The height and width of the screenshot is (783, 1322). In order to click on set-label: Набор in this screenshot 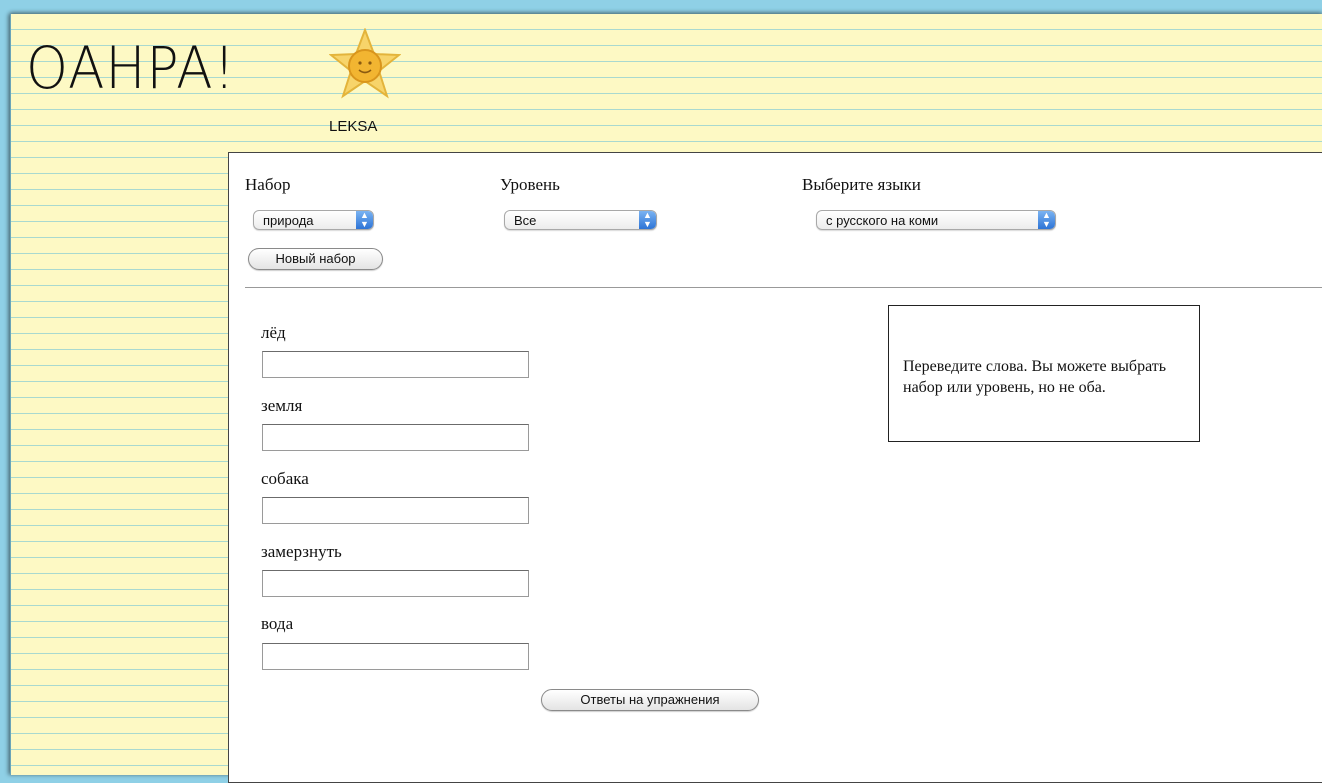, I will do `click(268, 184)`.